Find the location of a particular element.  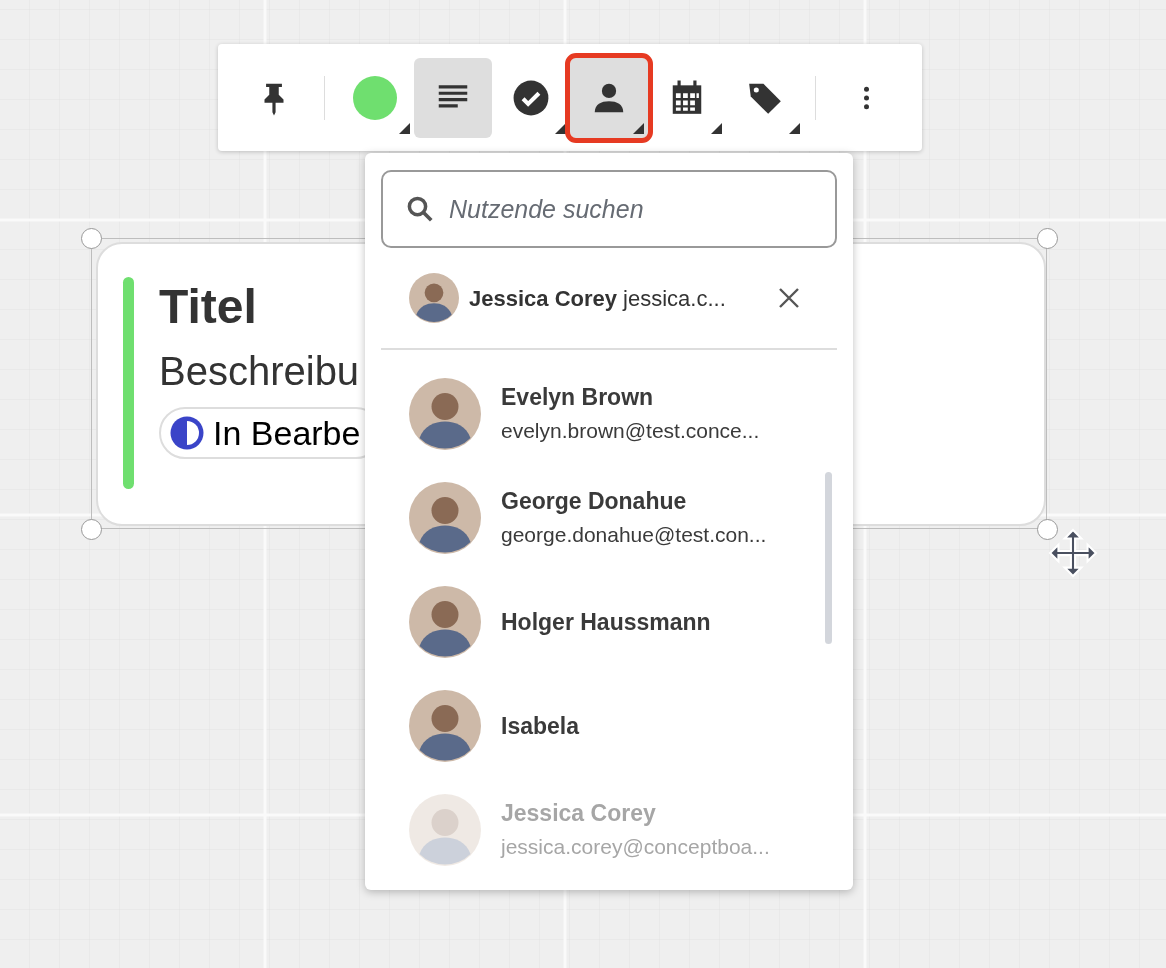

user-name: Isabela is located at coordinates (540, 726).